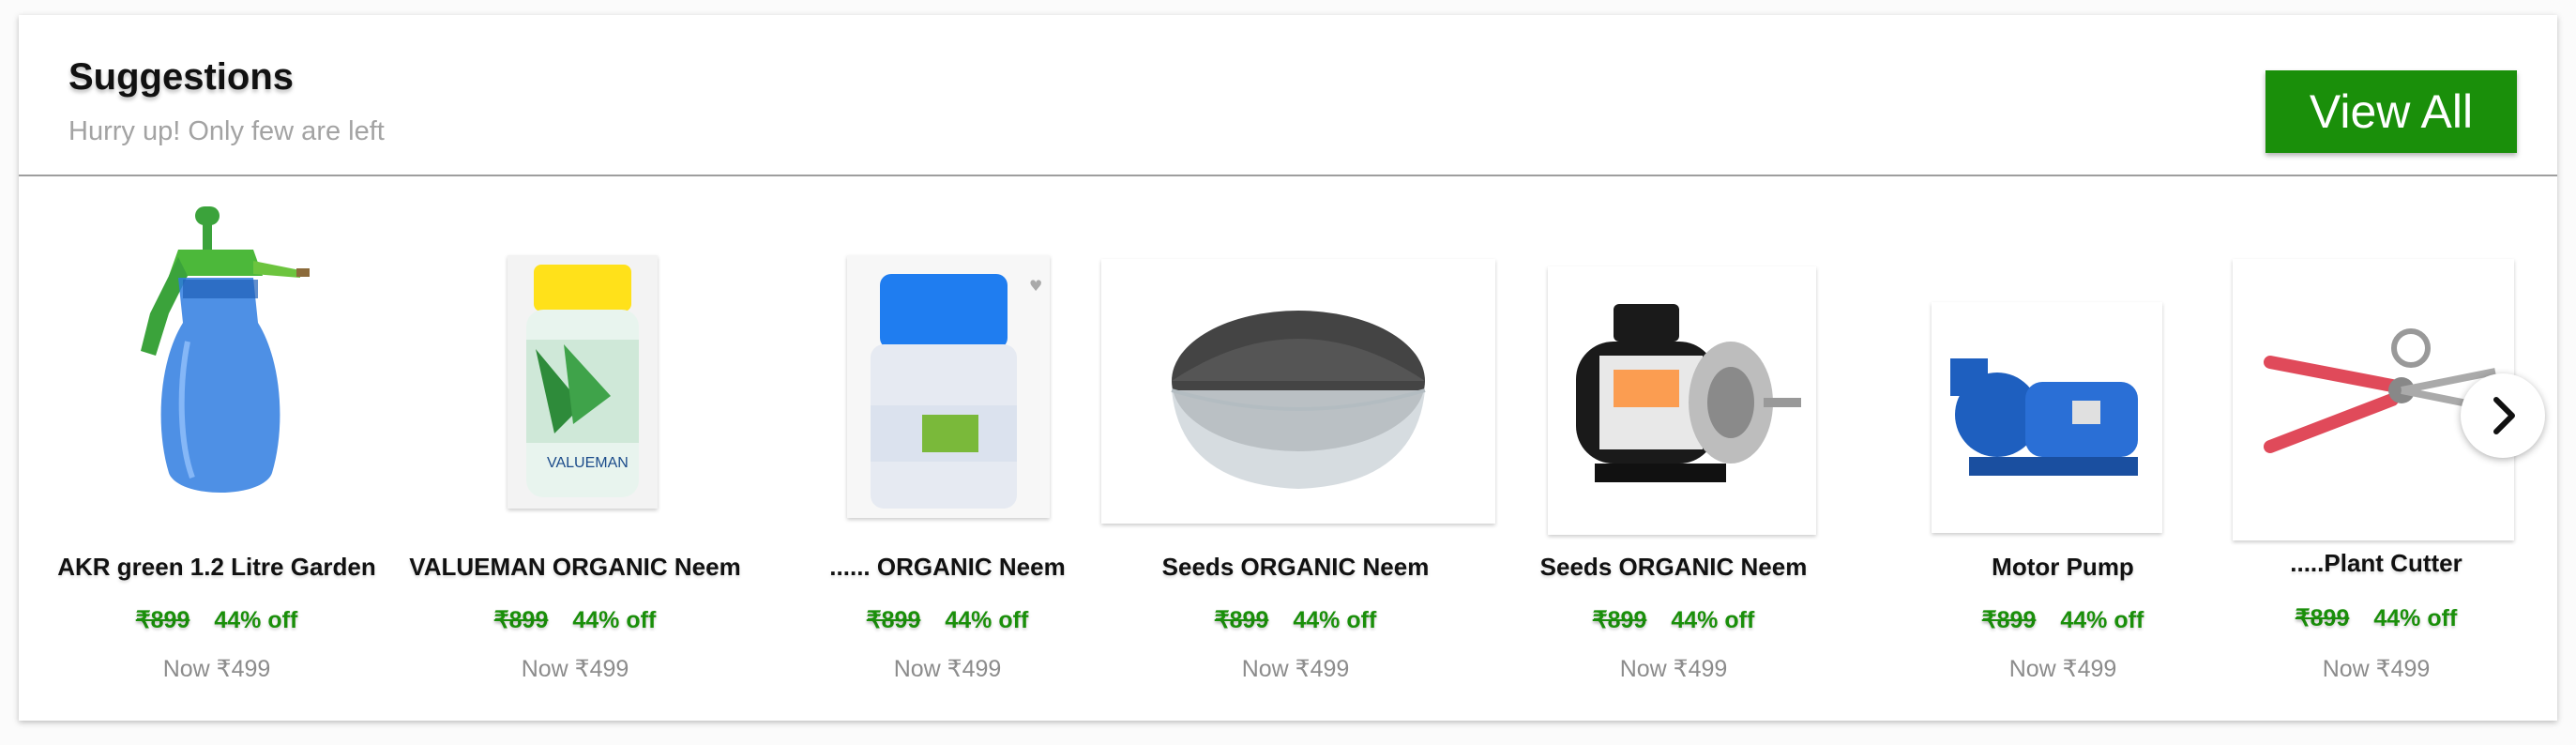 The image size is (2576, 745). What do you see at coordinates (2391, 111) in the screenshot?
I see `view-all-button: View All` at bounding box center [2391, 111].